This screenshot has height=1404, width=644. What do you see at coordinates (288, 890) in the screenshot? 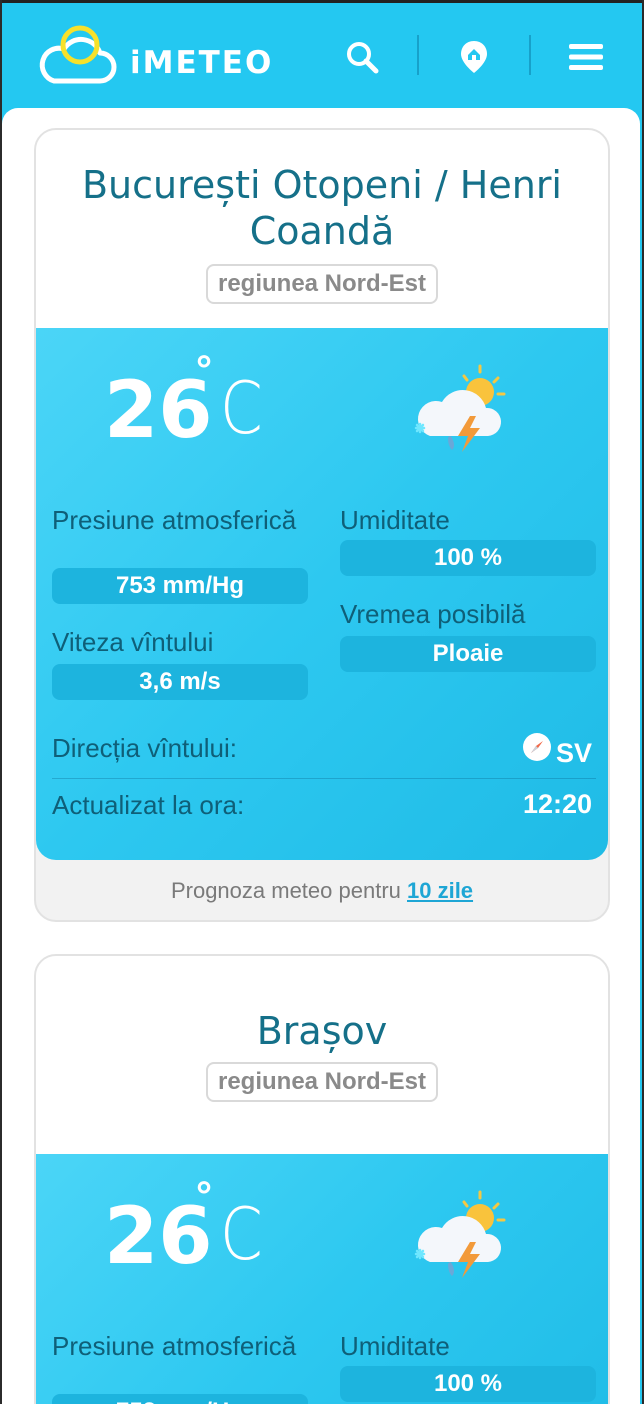
I see `forecast-text: Prognoza meteo pentru` at bounding box center [288, 890].